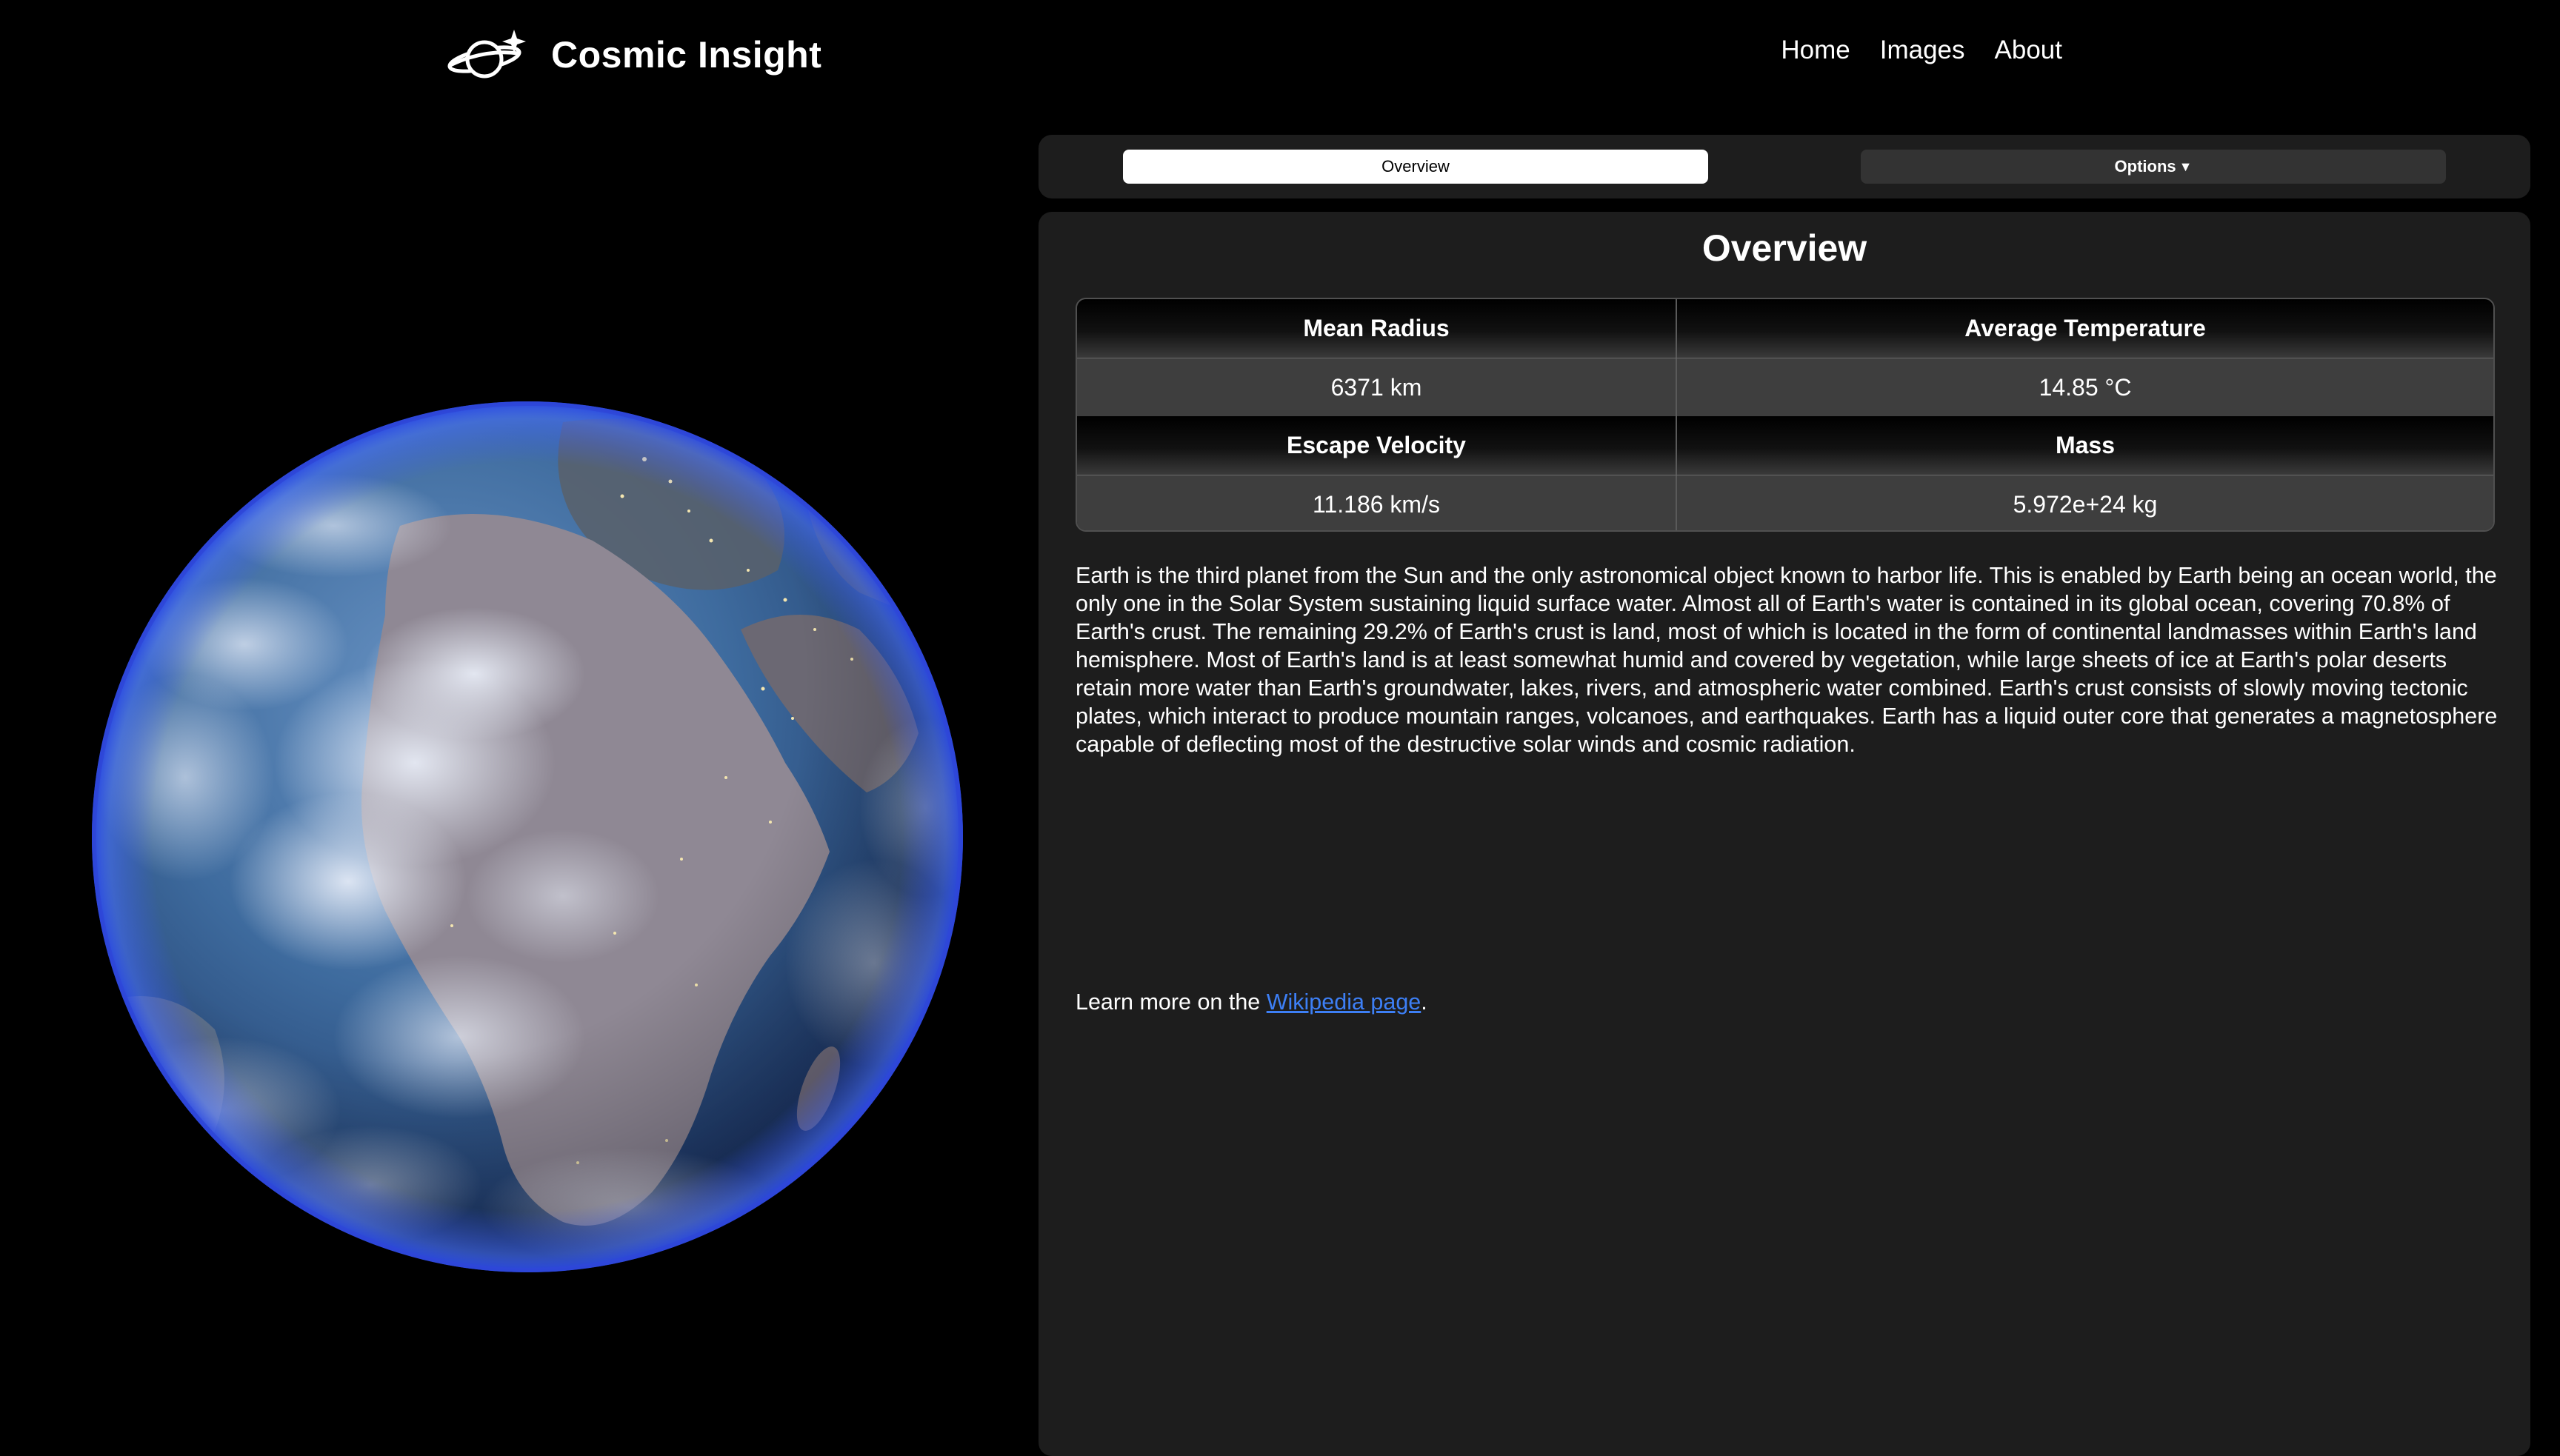 This screenshot has width=2560, height=1456. Describe the element at coordinates (1171, 1002) in the screenshot. I see `learn-more-prefix: Learn more on the` at that location.